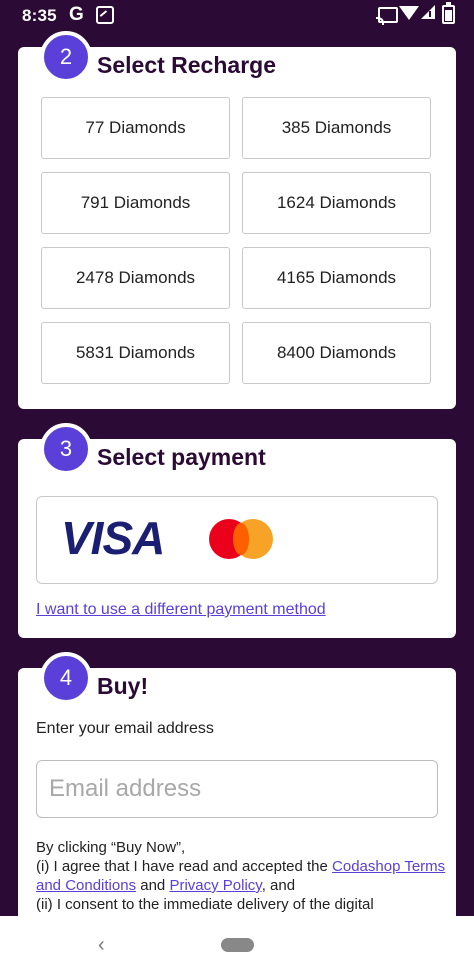  I want to click on payment-title: Select payment, so click(181, 457).